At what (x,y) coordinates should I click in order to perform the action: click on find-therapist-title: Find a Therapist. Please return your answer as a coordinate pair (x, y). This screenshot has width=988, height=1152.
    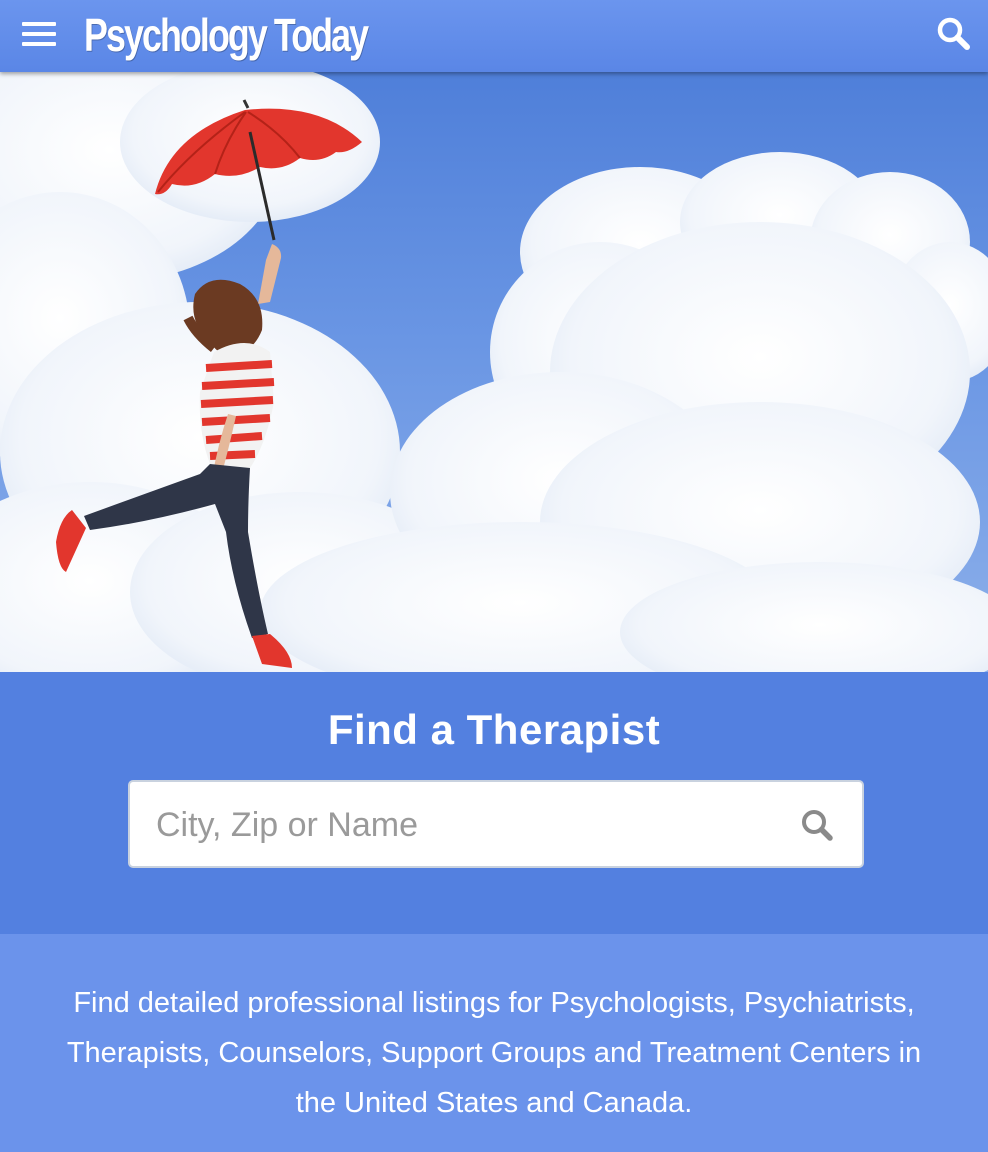
    Looking at the image, I should click on (494, 729).